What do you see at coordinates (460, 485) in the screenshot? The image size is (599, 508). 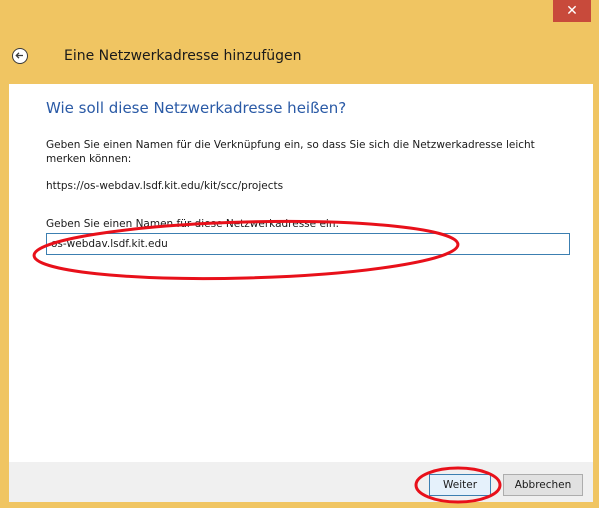 I see `next-button: Weiter` at bounding box center [460, 485].